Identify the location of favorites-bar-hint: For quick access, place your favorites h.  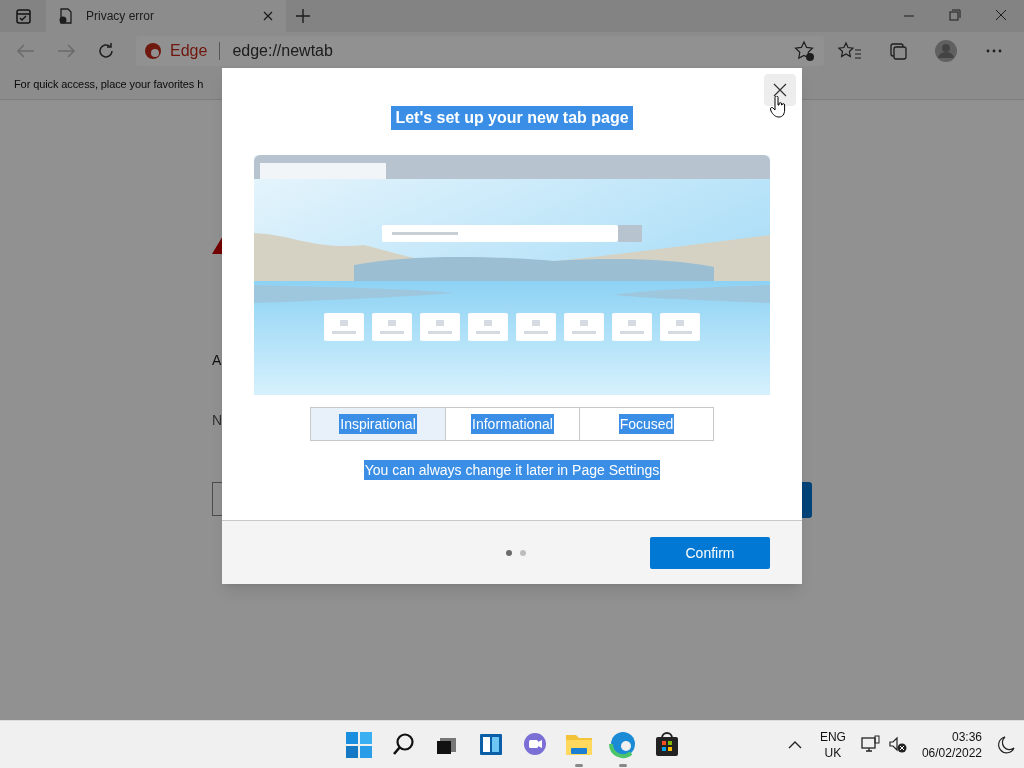
(109, 85).